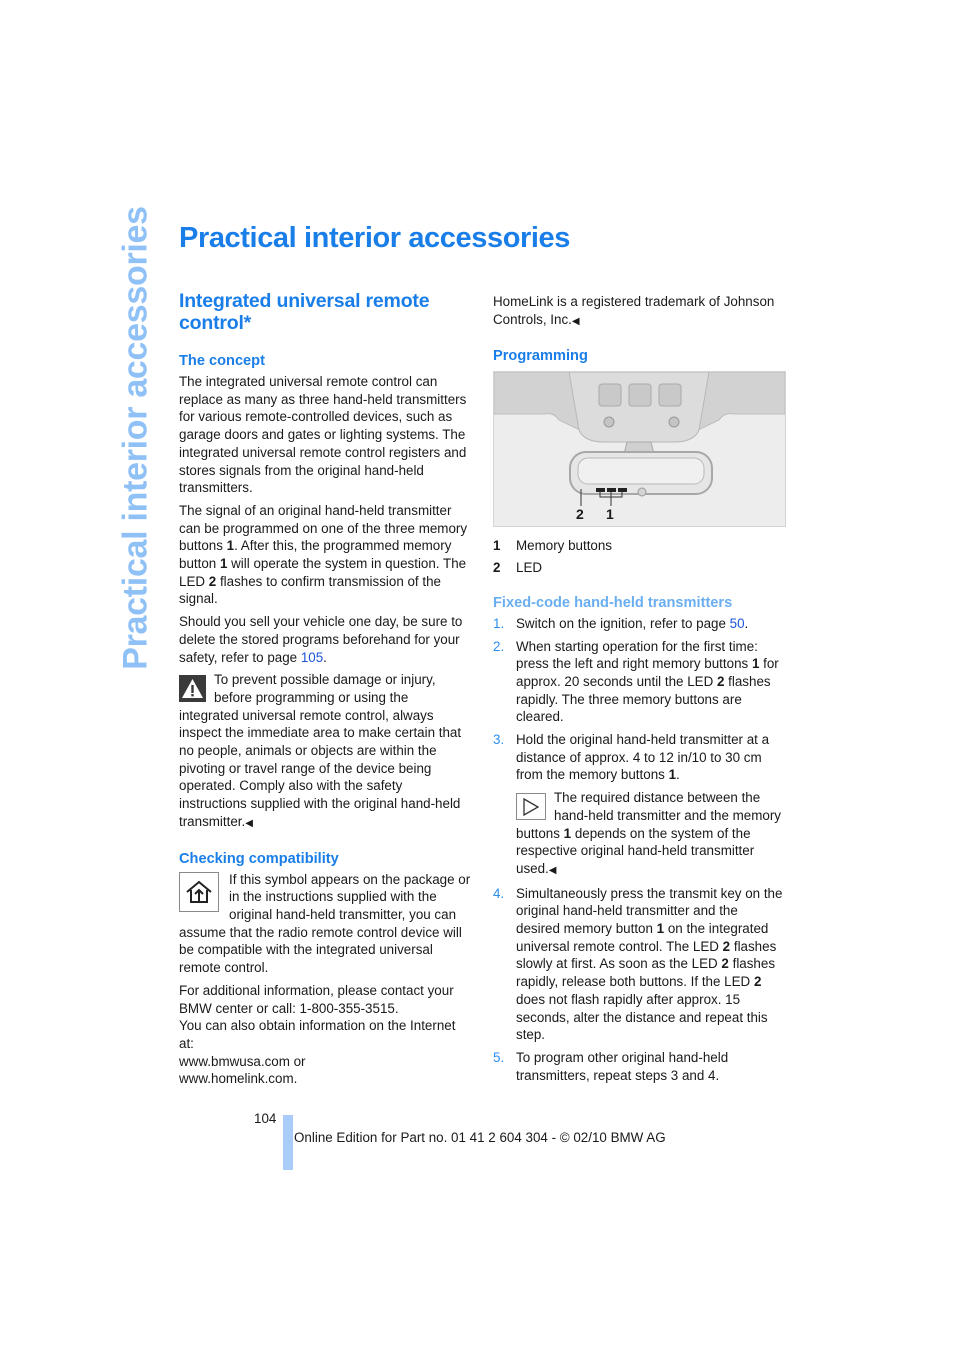 The width and height of the screenshot is (954, 1350). Describe the element at coordinates (737, 623) in the screenshot. I see `page-link-50: 50` at that location.